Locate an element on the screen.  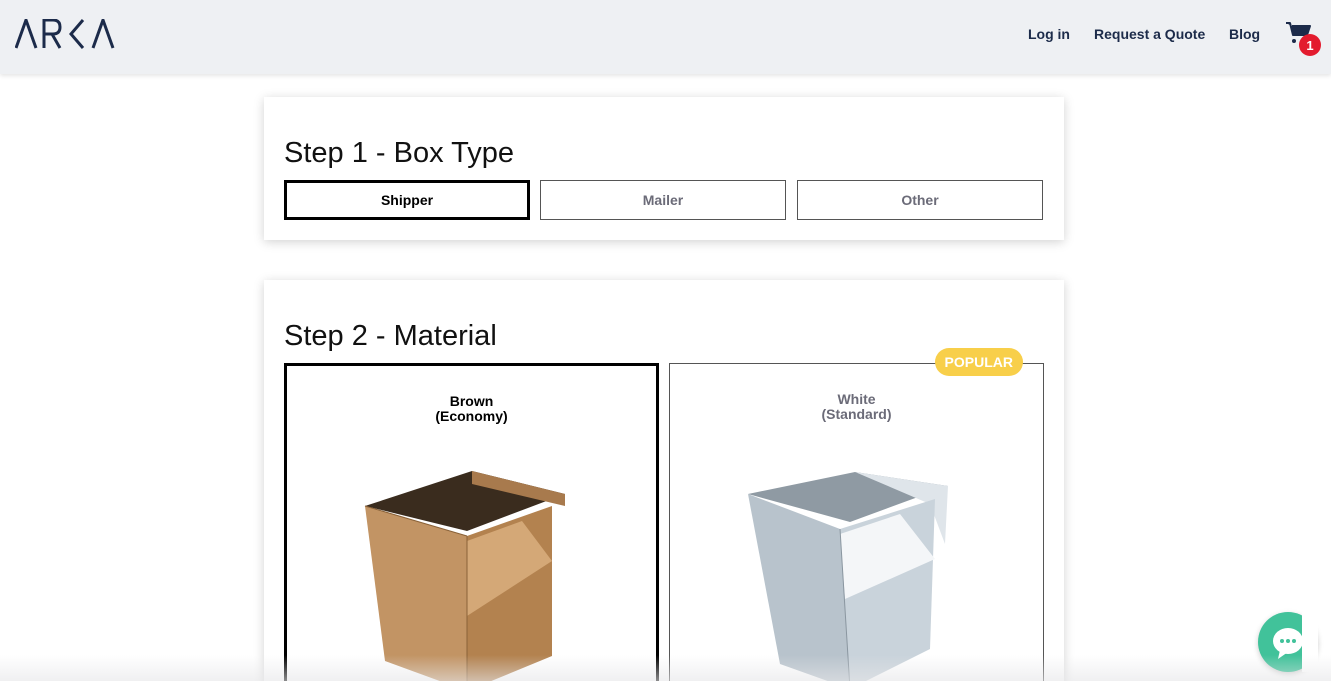
cart-button: 1 is located at coordinates (1304, 38).